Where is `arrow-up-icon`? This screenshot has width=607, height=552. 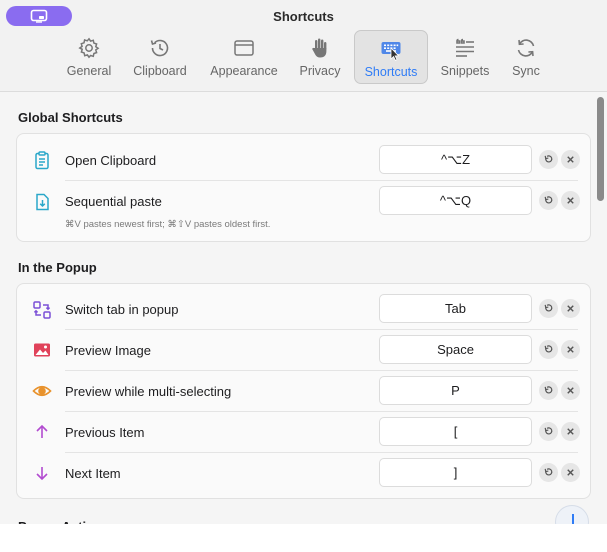
arrow-up-icon is located at coordinates (42, 431).